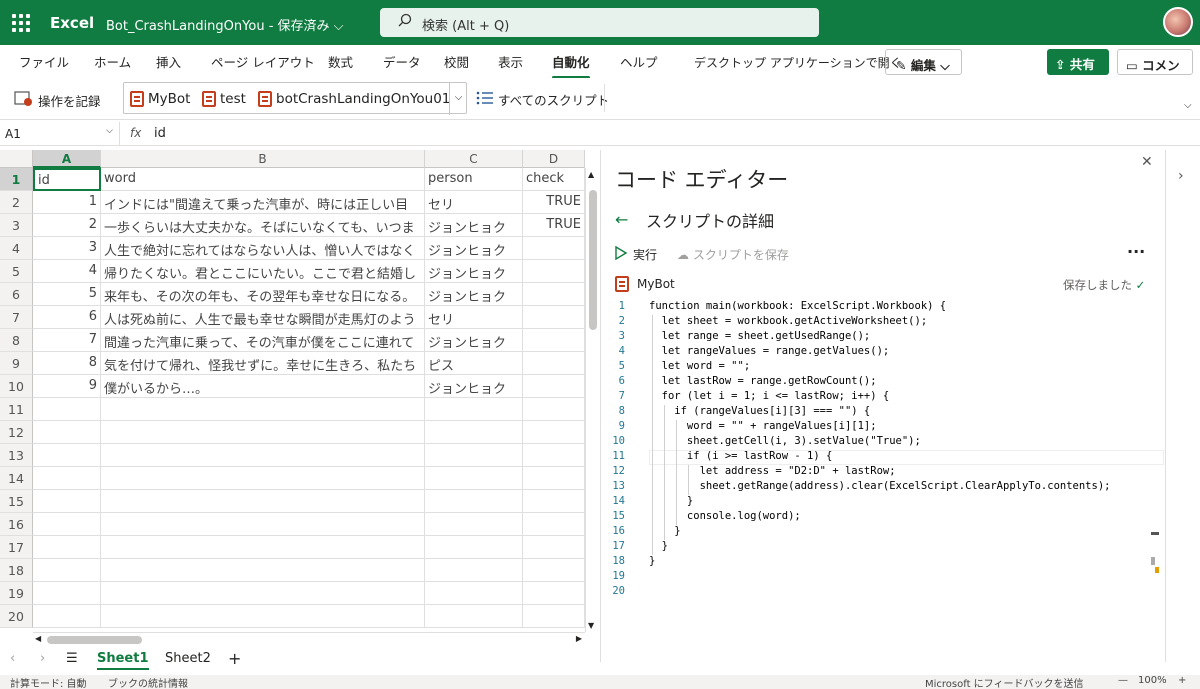  Describe the element at coordinates (16, 248) in the screenshot. I see `row-header: 4` at that location.